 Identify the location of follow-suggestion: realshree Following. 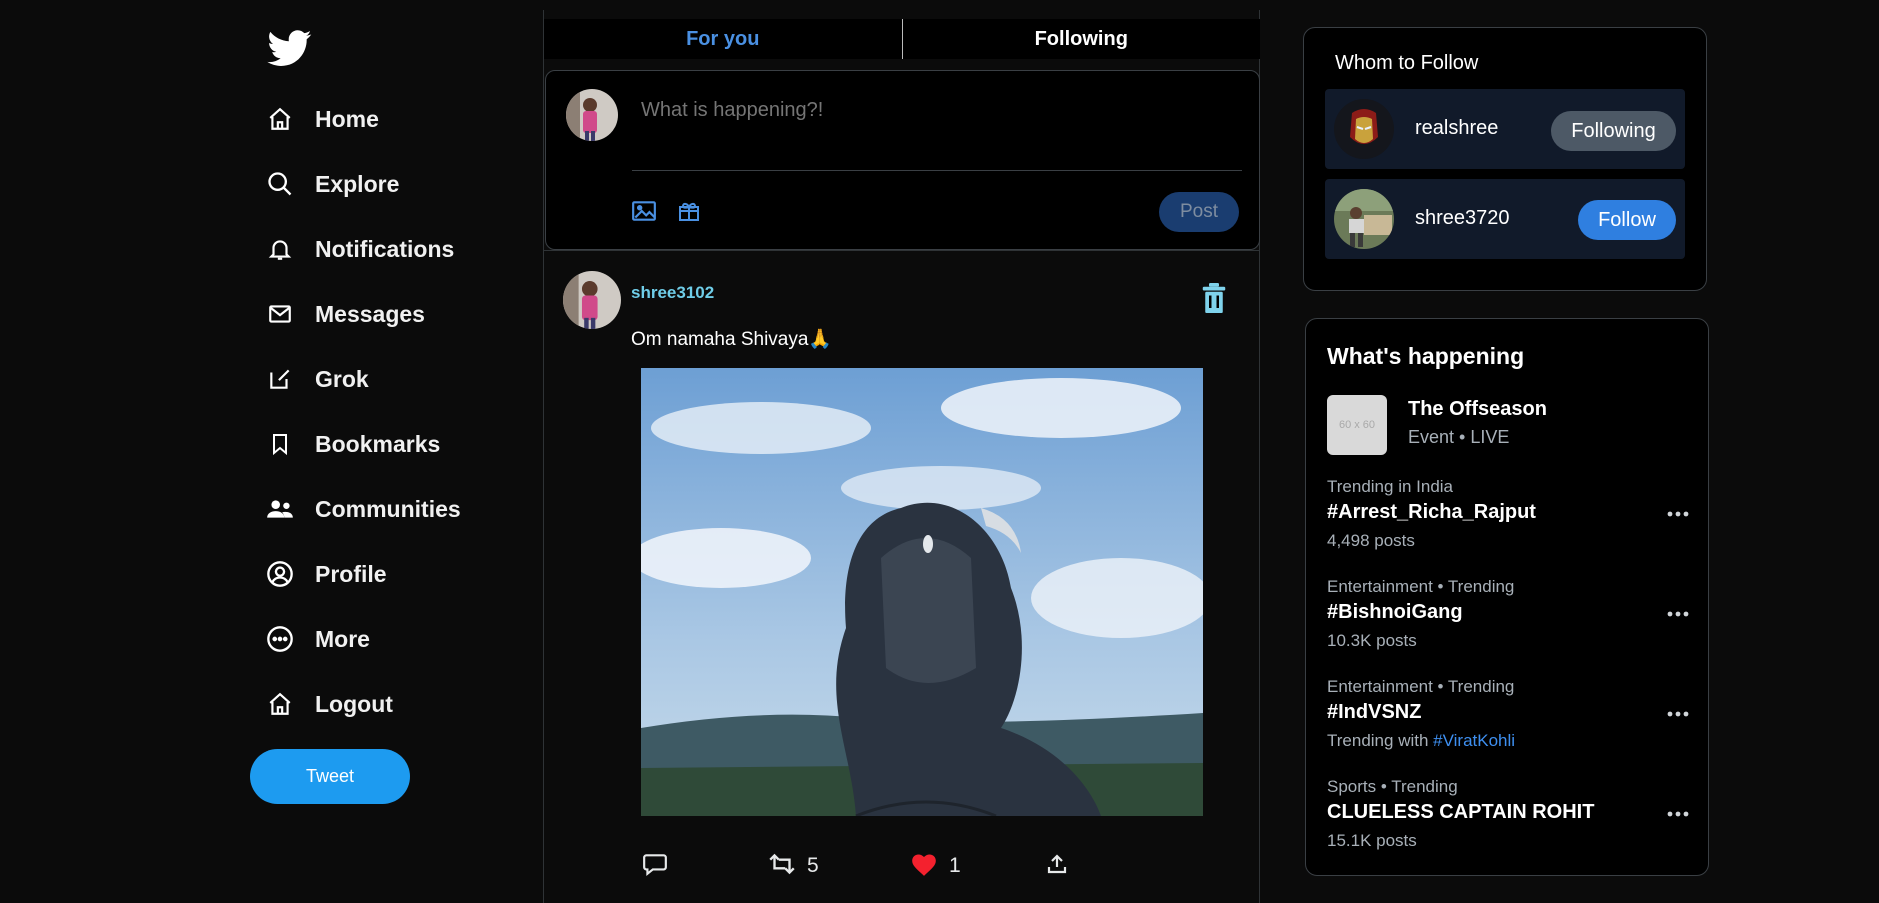
(1505, 129).